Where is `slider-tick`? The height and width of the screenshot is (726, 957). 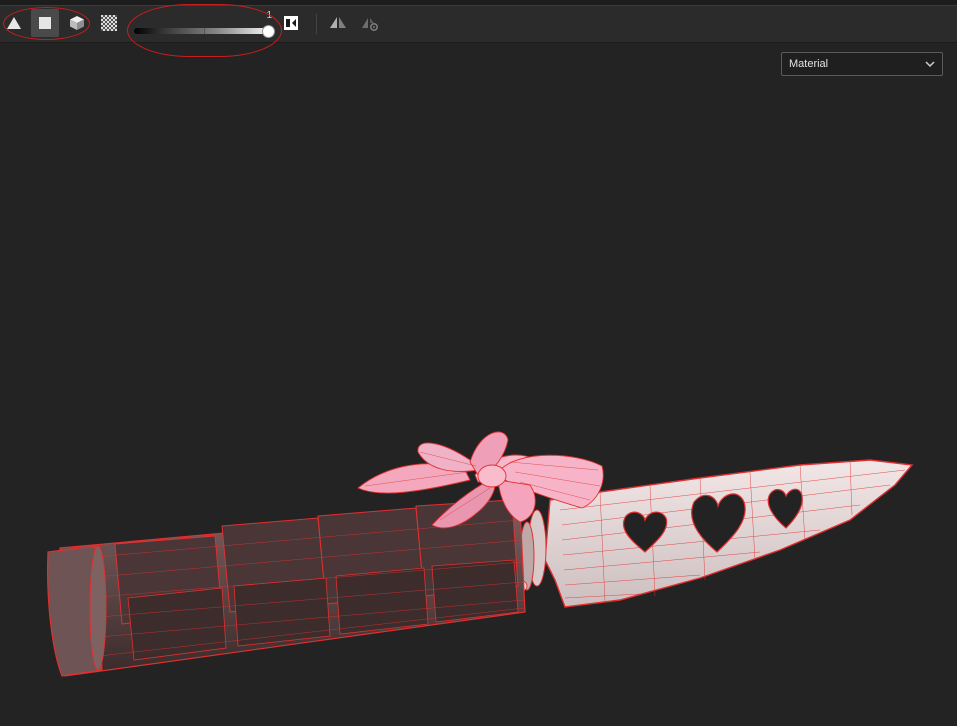
slider-tick is located at coordinates (204, 31).